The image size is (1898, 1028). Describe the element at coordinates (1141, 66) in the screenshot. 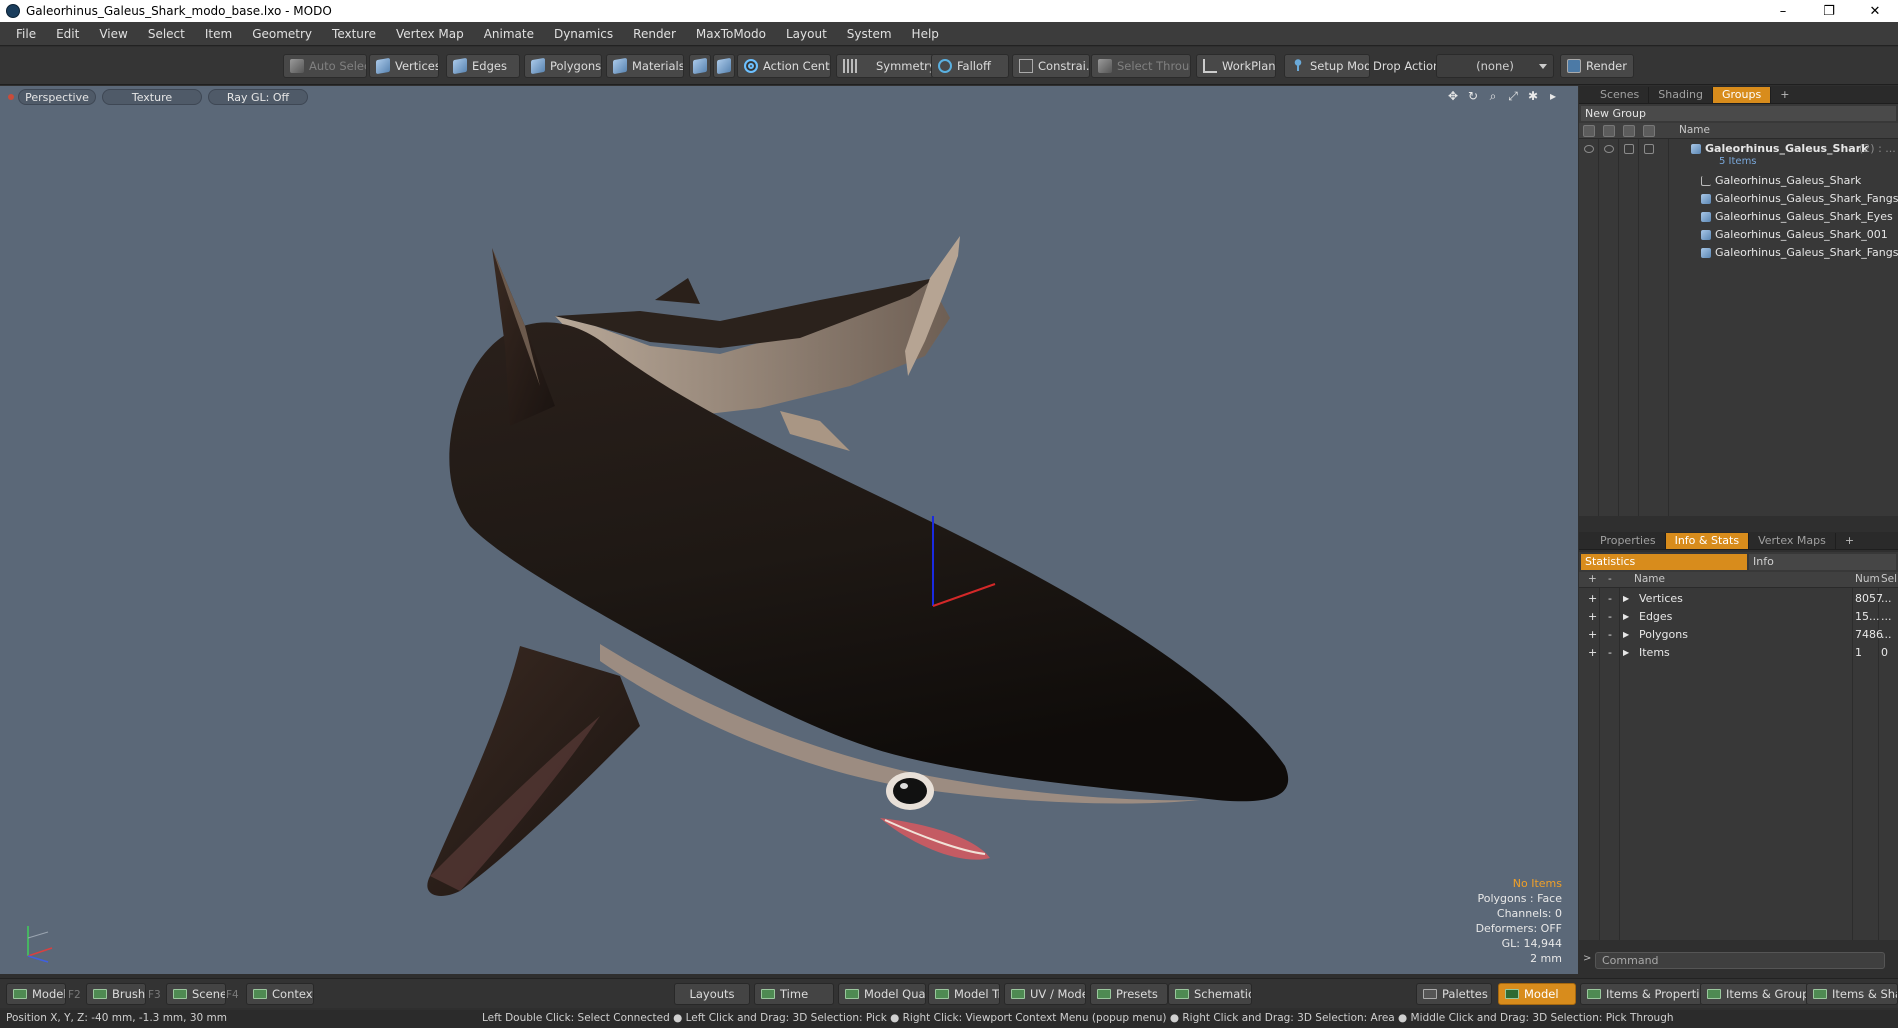

I see `select-through-button: Select Through` at that location.